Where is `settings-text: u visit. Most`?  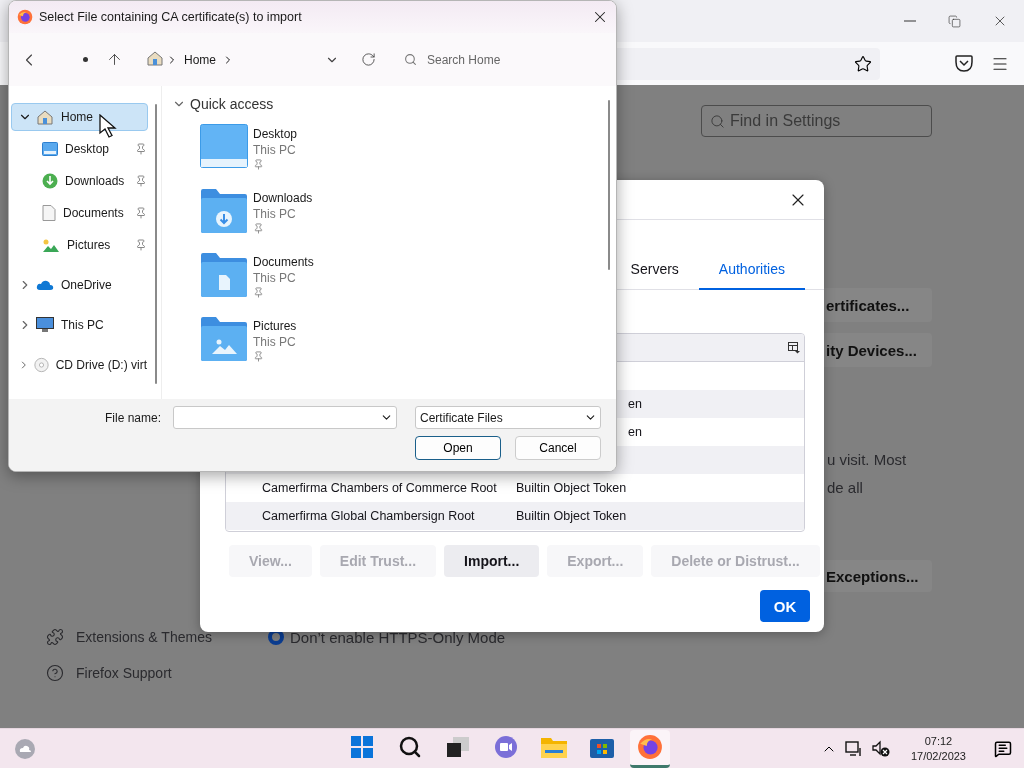
settings-text: u visit. Most is located at coordinates (867, 460).